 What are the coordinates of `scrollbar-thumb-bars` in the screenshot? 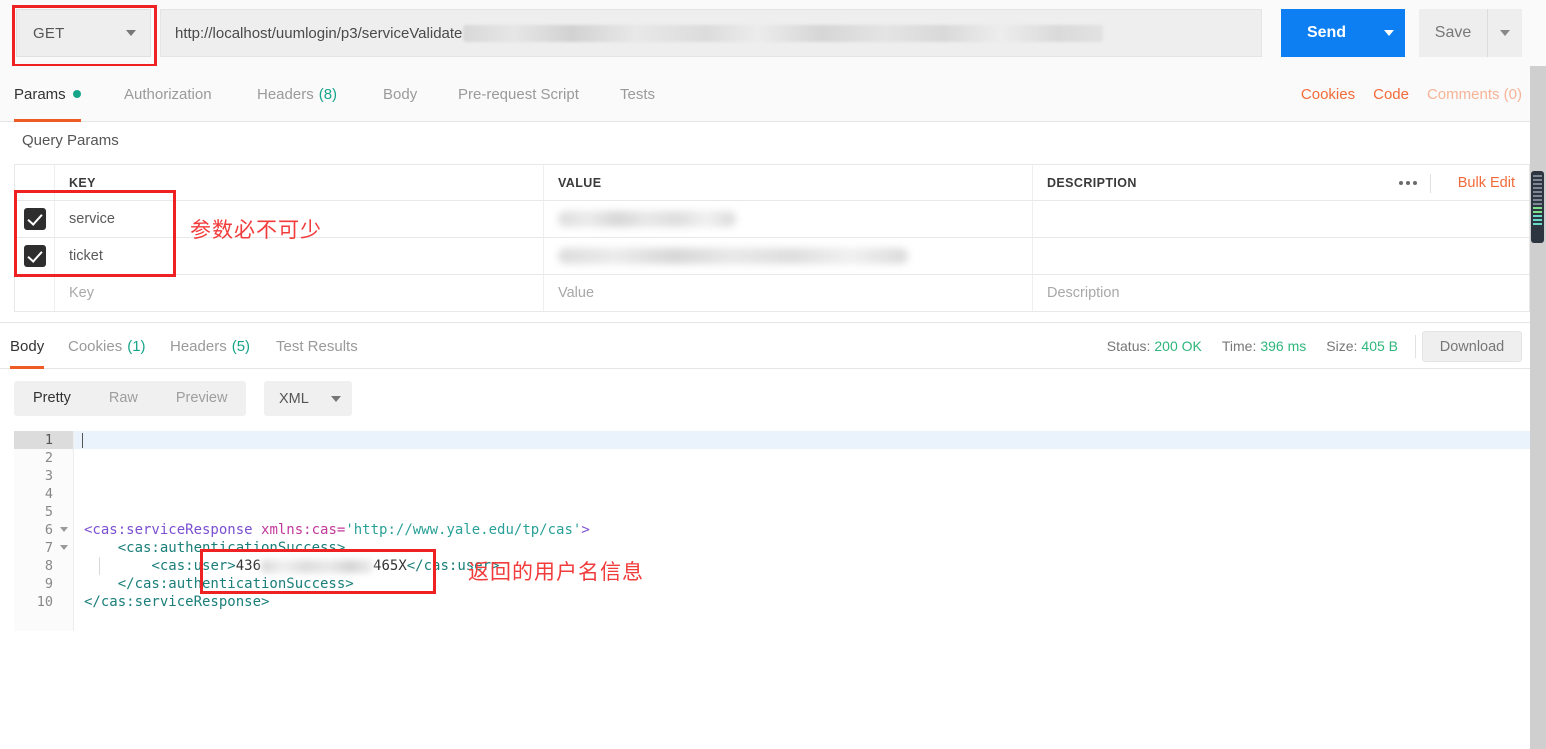 It's located at (1537, 201).